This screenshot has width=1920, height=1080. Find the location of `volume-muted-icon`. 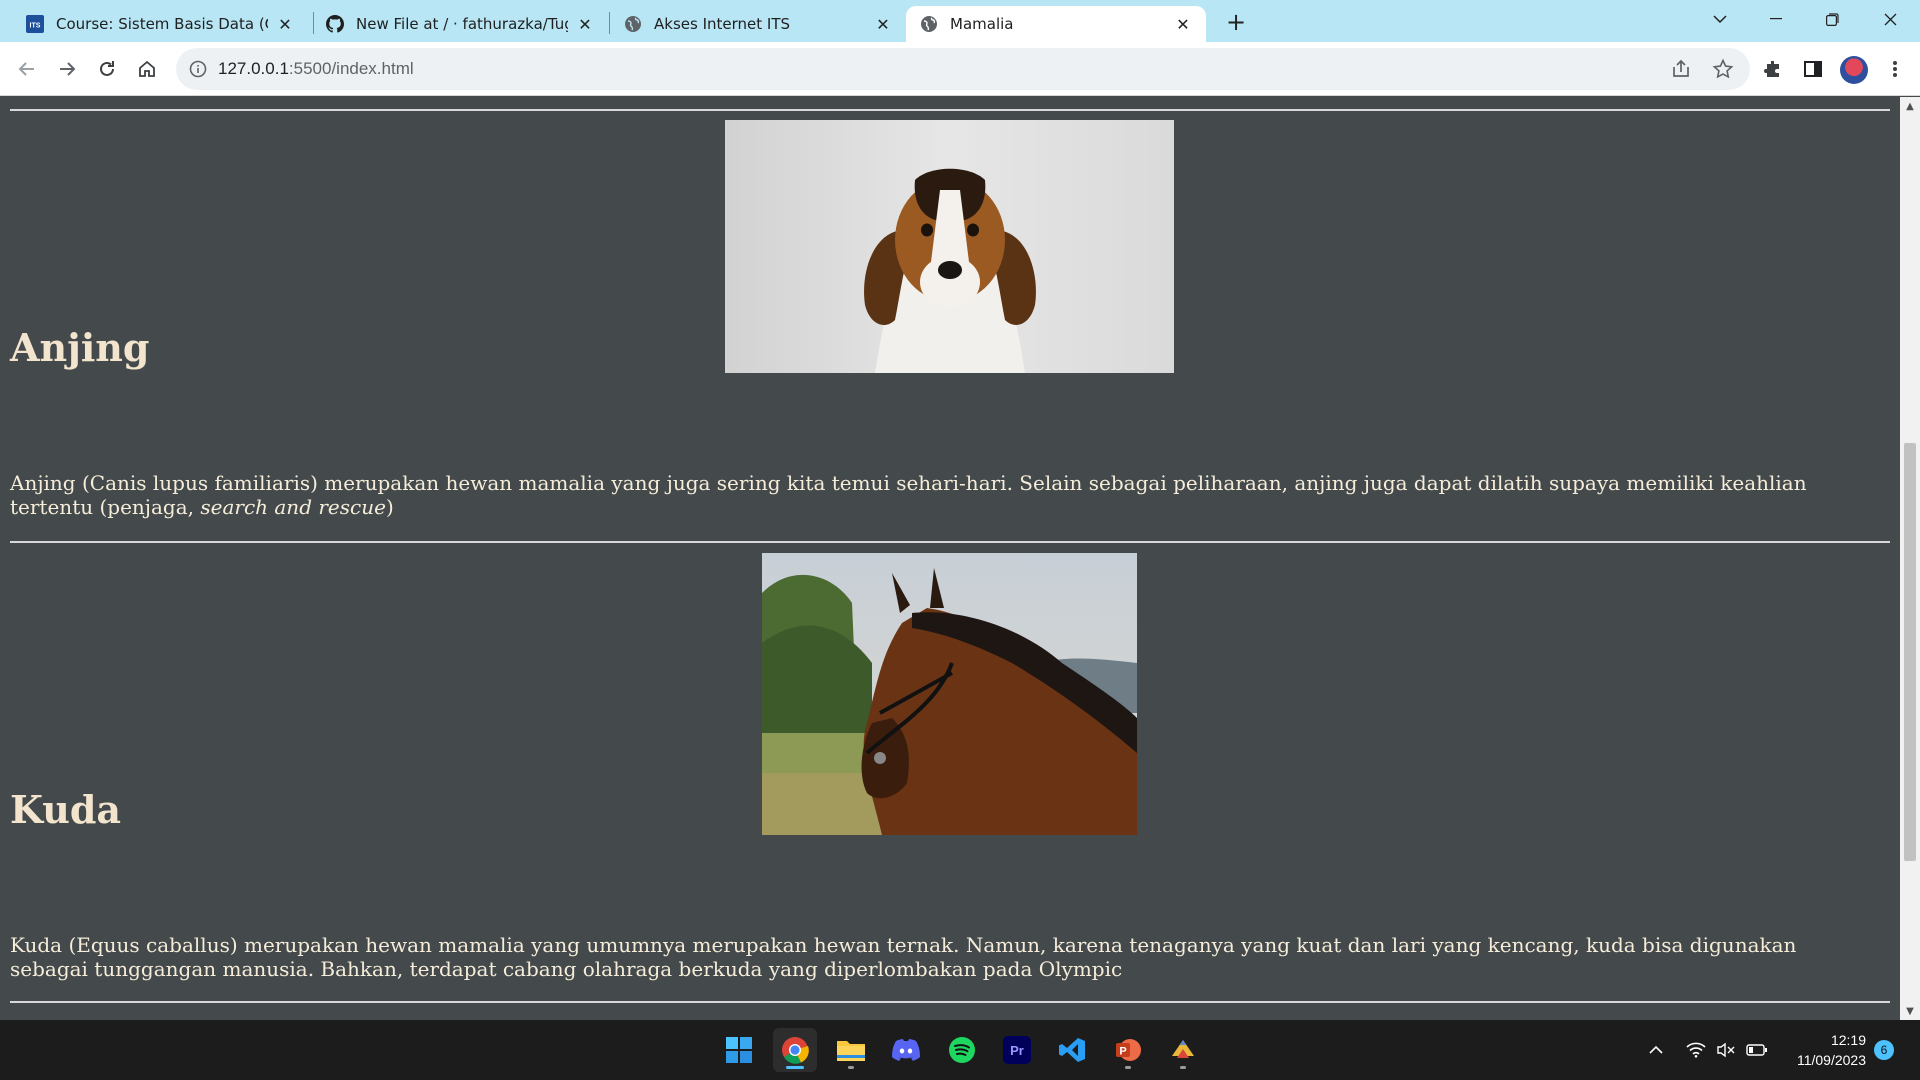

volume-muted-icon is located at coordinates (1726, 1050).